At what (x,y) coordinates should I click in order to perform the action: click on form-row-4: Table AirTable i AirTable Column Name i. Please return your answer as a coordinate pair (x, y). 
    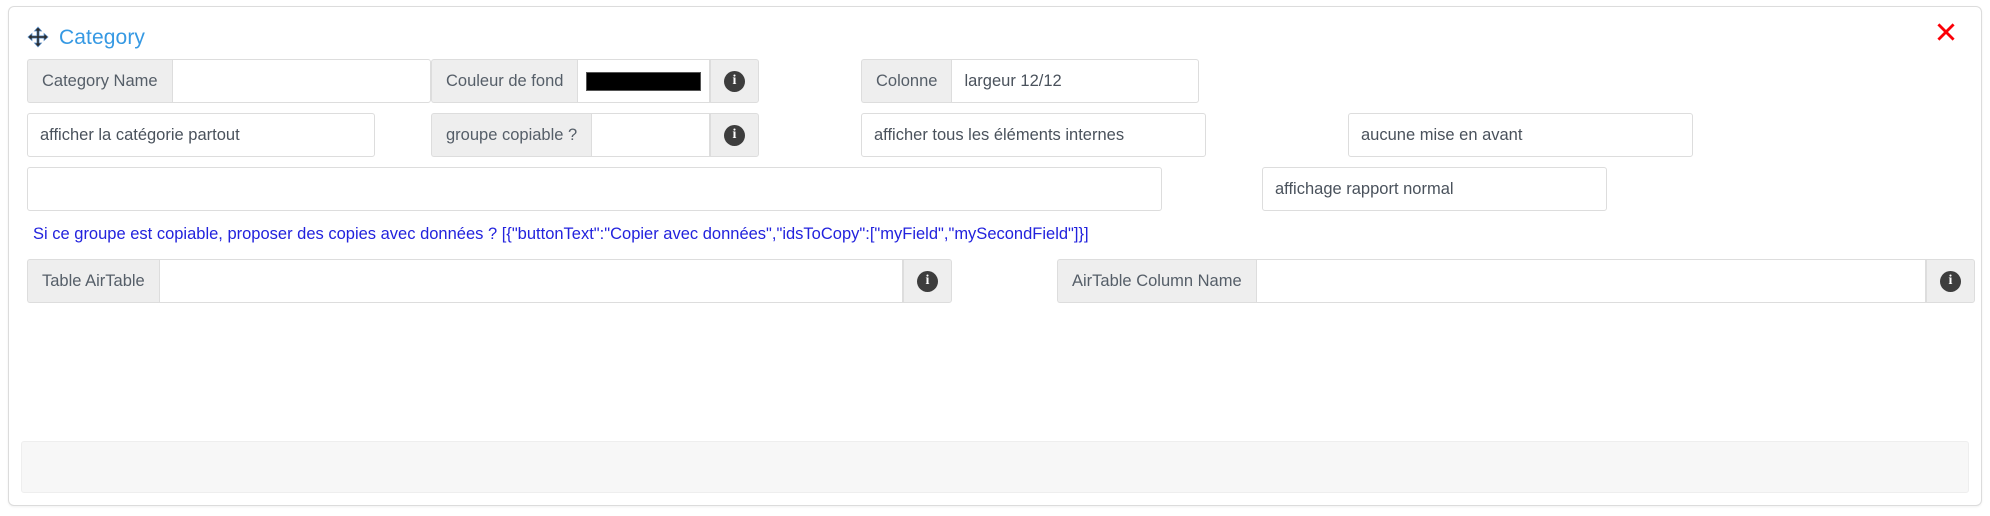
    Looking at the image, I should click on (1001, 281).